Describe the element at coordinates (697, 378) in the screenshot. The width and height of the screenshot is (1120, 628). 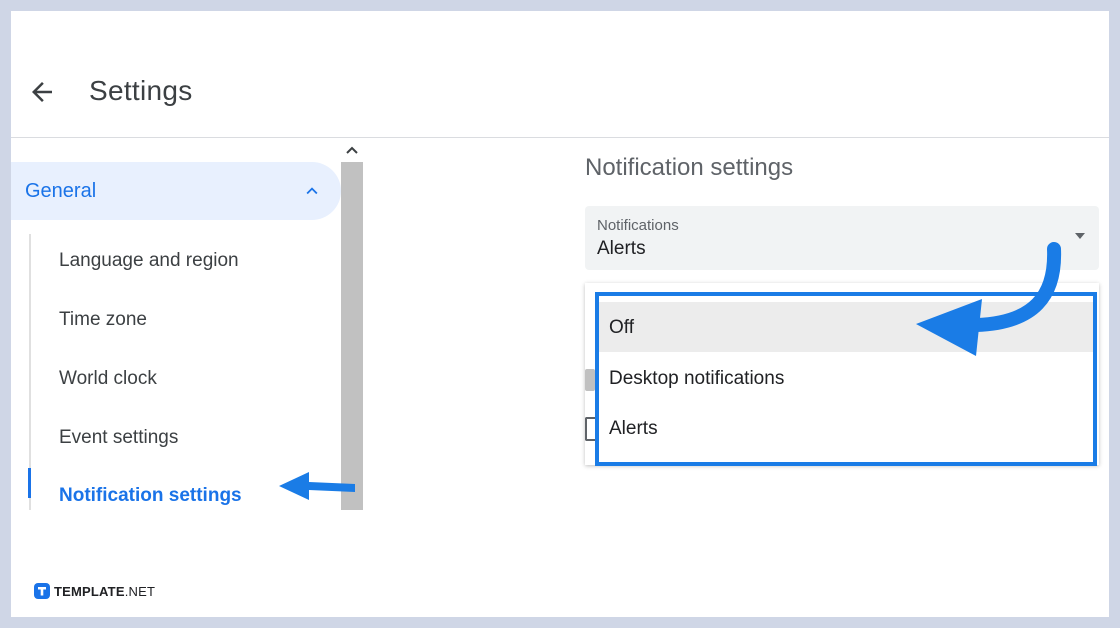
I see `menu-option-label: Desktop notifications` at that location.